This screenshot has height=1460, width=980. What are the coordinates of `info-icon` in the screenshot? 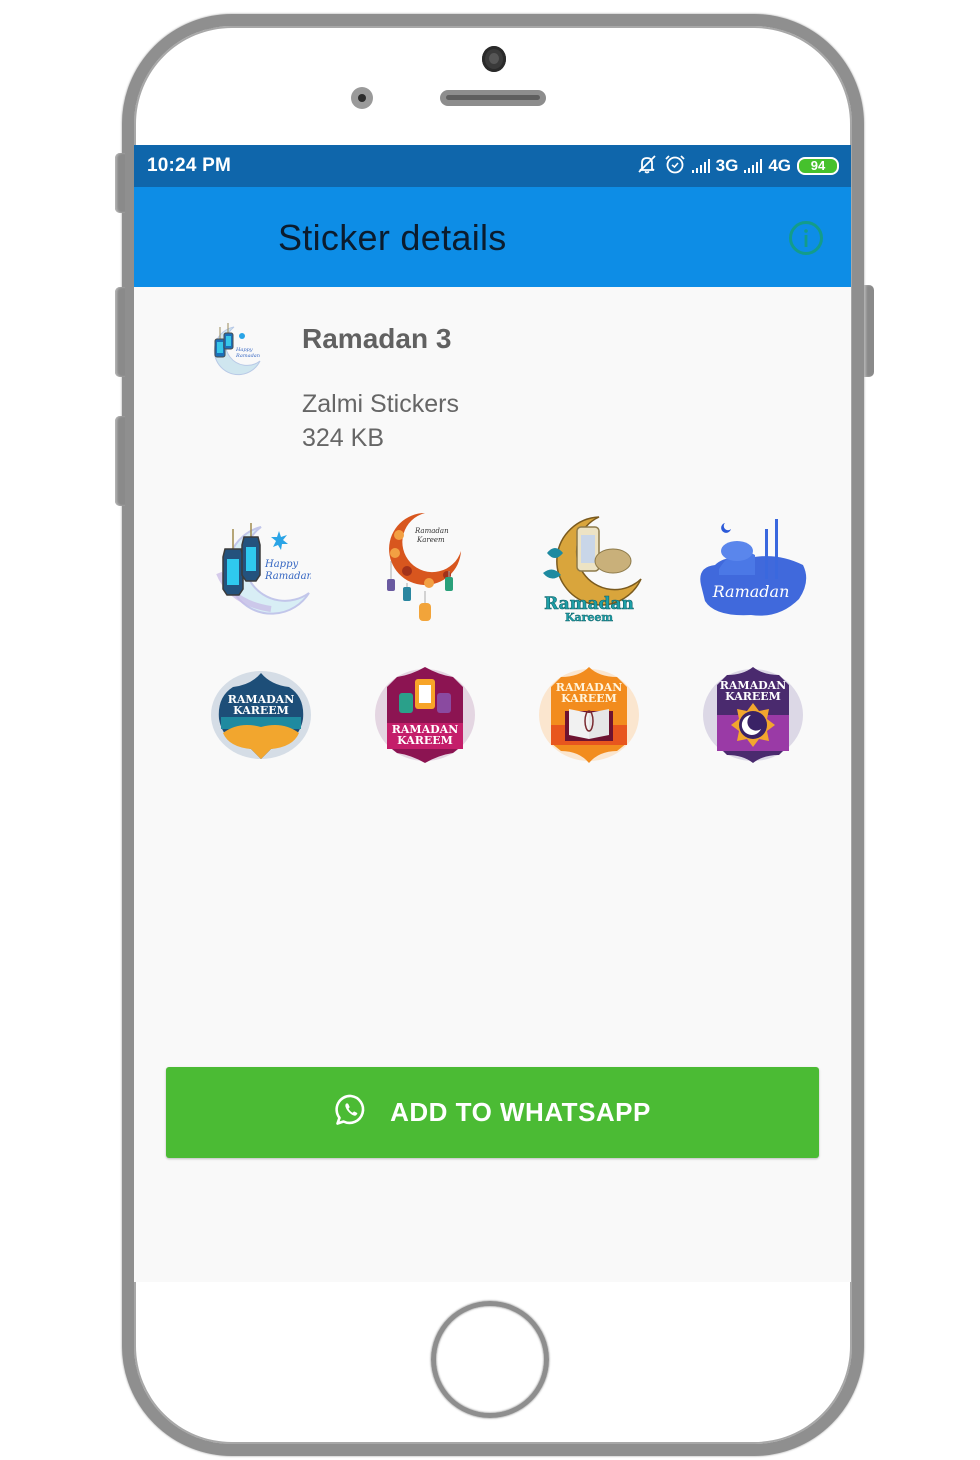 It's located at (806, 238).